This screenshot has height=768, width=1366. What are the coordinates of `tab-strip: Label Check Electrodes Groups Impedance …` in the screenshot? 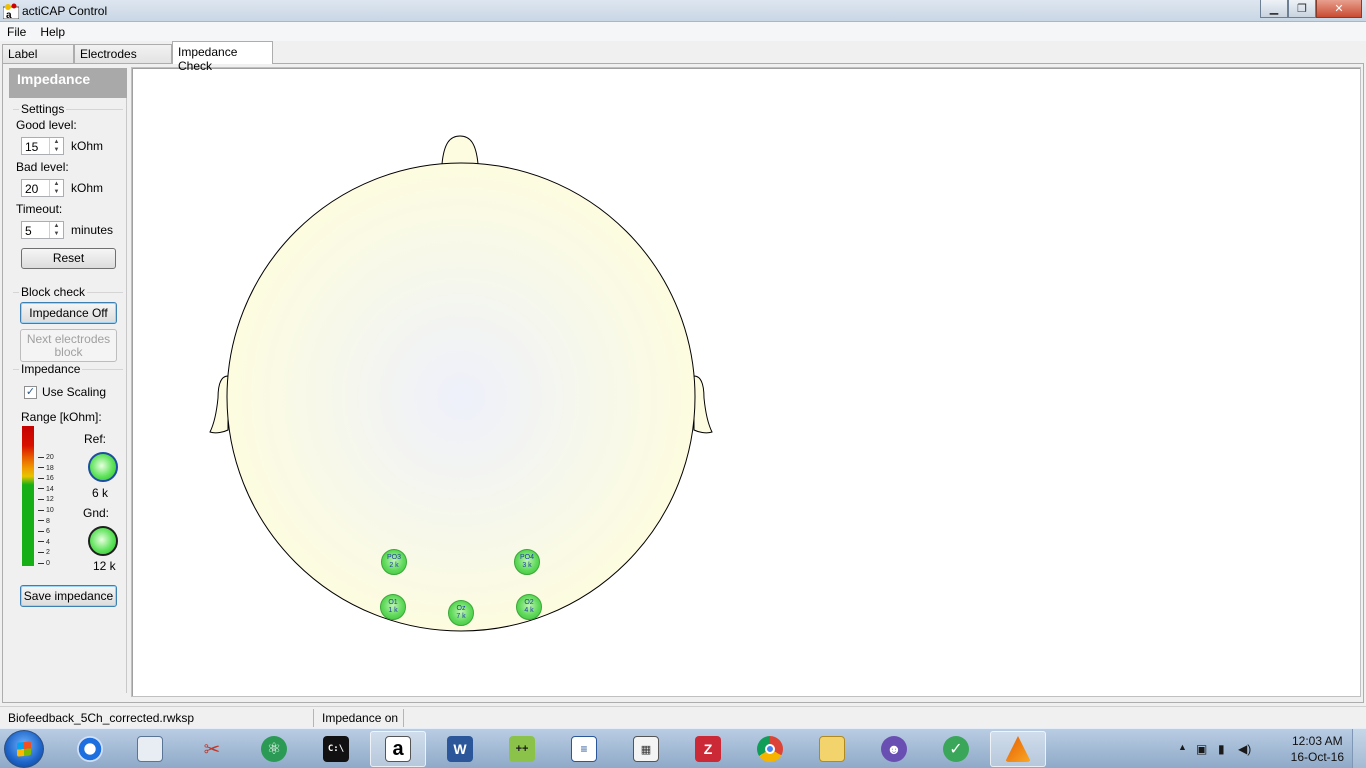 It's located at (683, 58).